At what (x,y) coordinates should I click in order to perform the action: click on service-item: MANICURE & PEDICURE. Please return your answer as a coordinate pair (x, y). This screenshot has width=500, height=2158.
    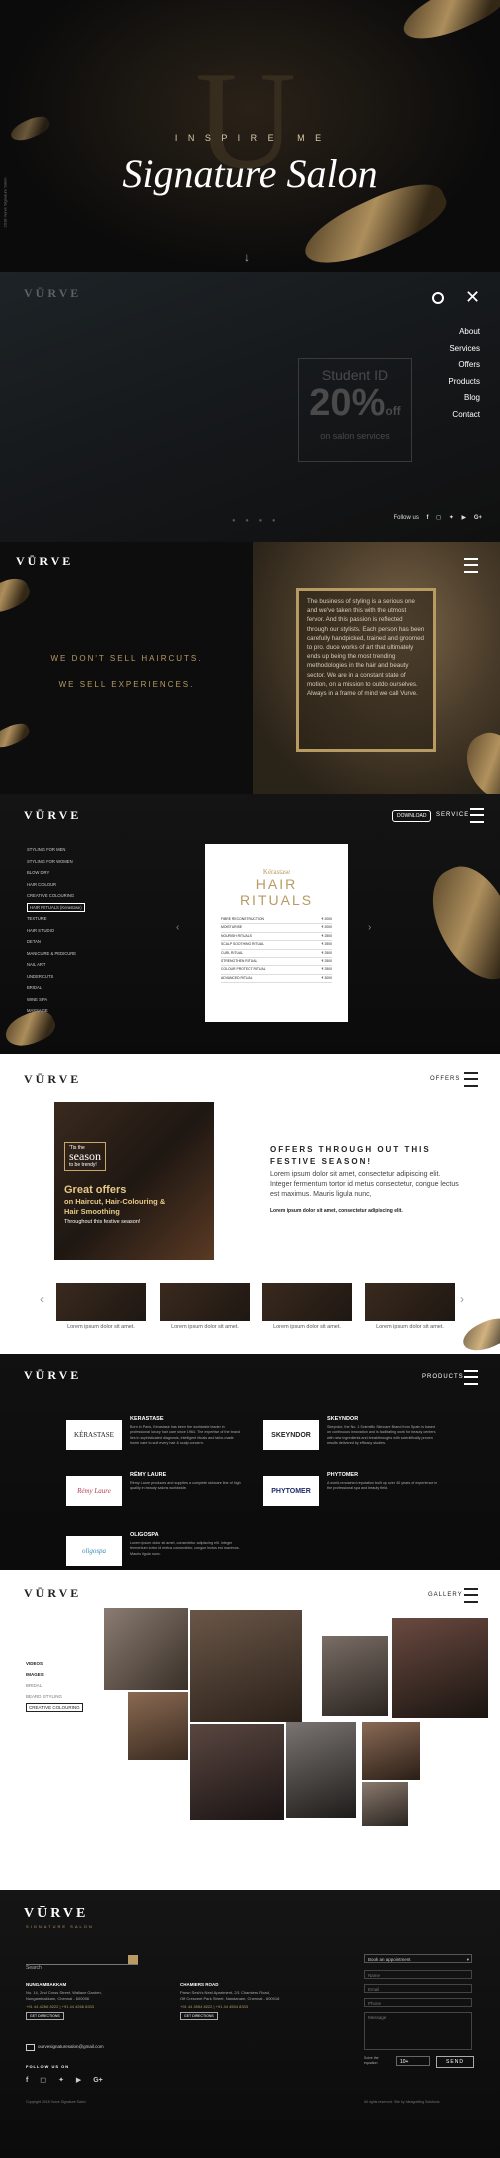
    Looking at the image, I should click on (56, 954).